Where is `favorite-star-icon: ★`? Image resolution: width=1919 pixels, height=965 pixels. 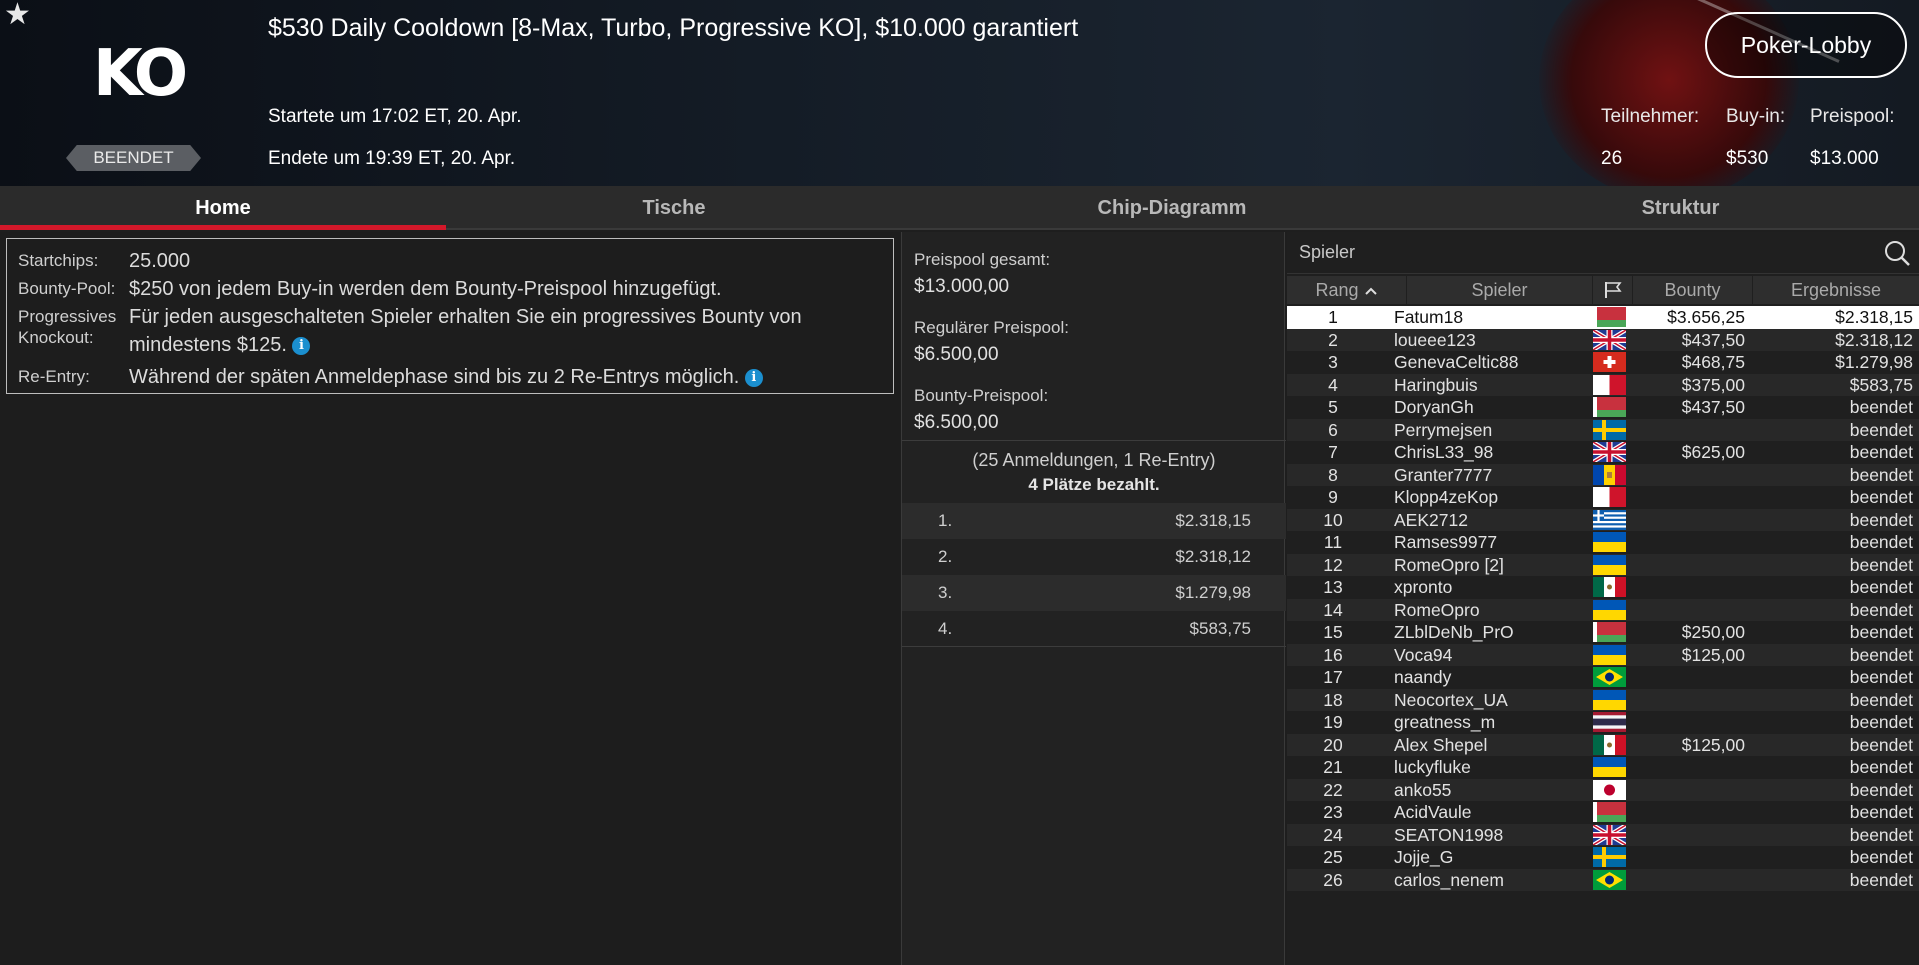 favorite-star-icon: ★ is located at coordinates (17, 15).